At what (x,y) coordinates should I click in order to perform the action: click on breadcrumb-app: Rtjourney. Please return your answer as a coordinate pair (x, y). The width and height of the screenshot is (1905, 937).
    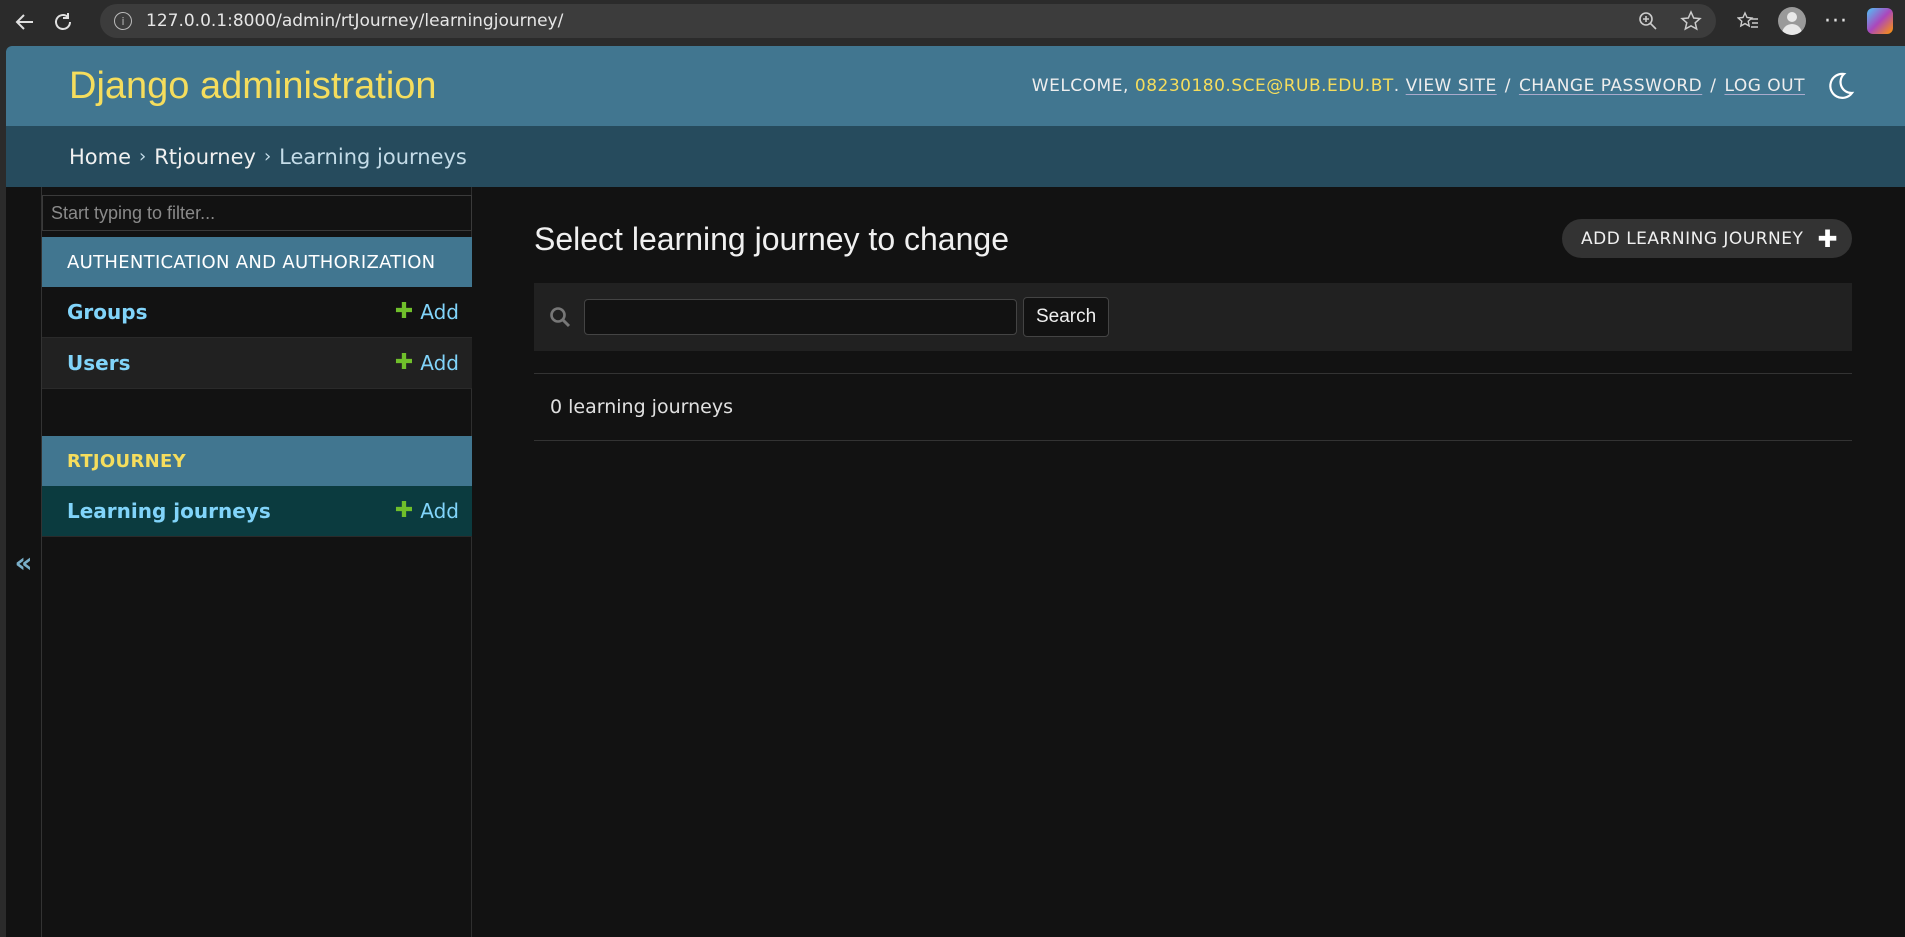
    Looking at the image, I should click on (205, 157).